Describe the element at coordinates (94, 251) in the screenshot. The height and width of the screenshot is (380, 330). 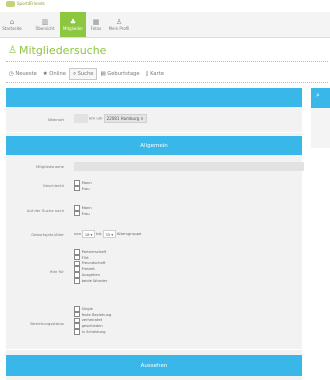
I see `option-label: Partnerschaft` at that location.